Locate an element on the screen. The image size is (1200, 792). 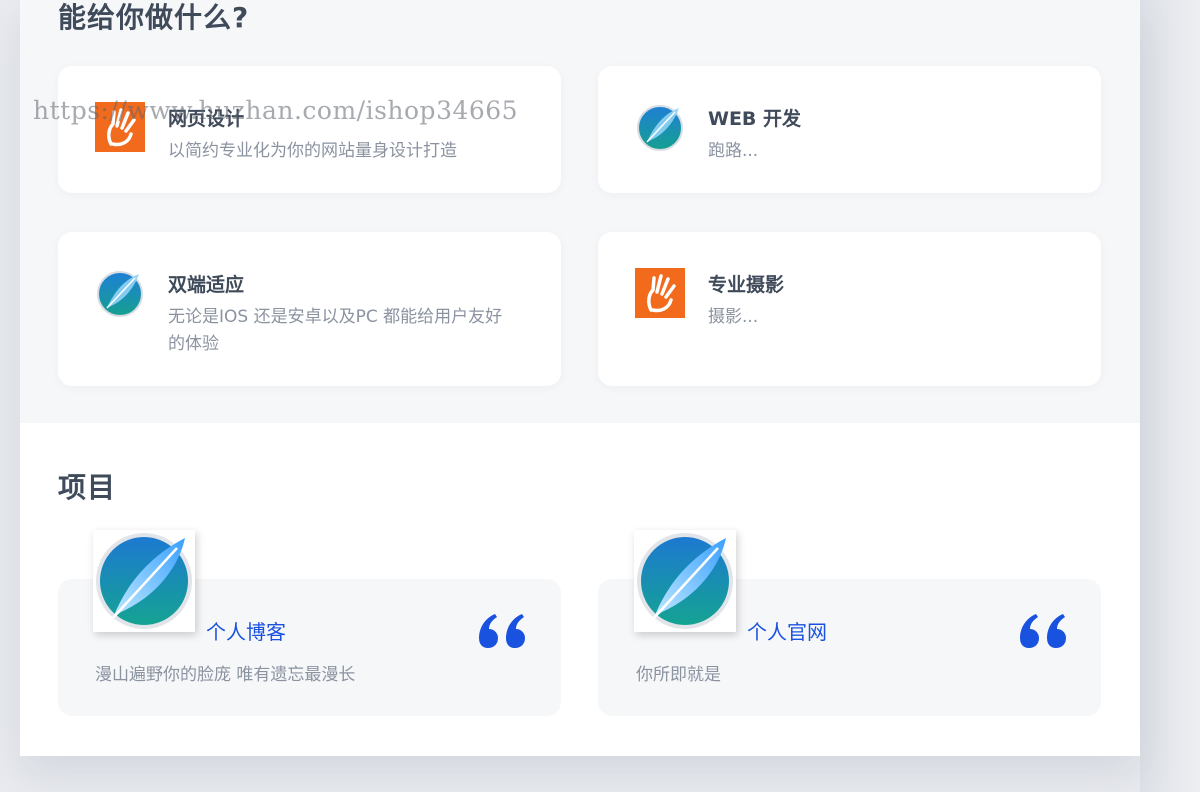
service-title: WEB 开发 is located at coordinates (755, 119).